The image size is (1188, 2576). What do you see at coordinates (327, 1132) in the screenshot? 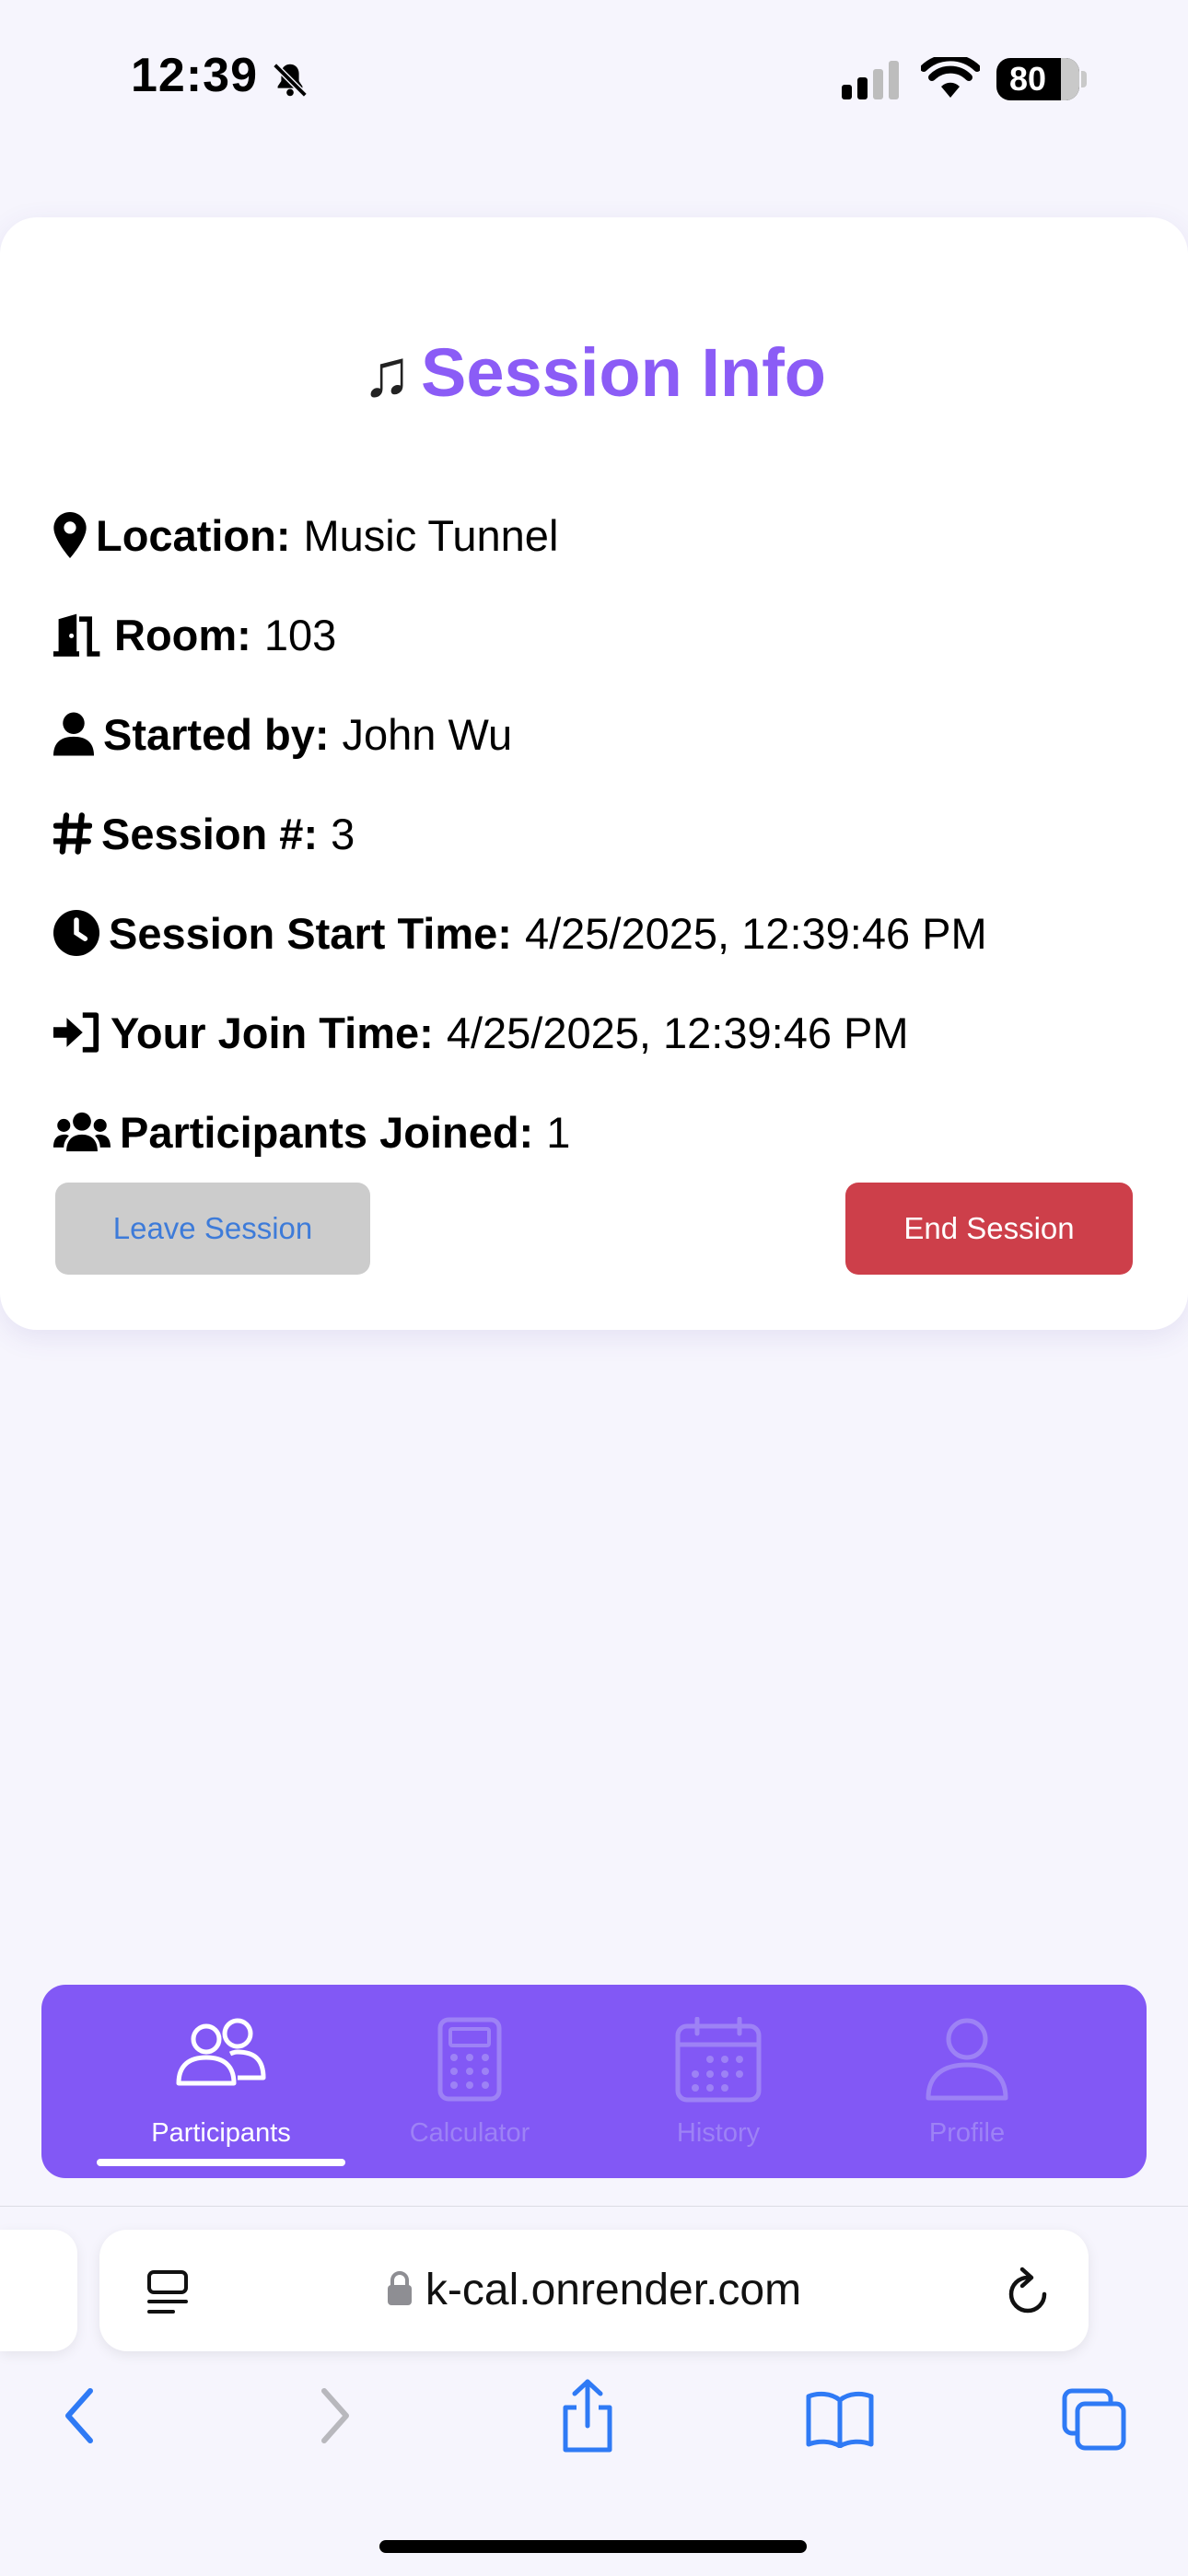
I see `participants-joined-label: Participants Joined:` at bounding box center [327, 1132].